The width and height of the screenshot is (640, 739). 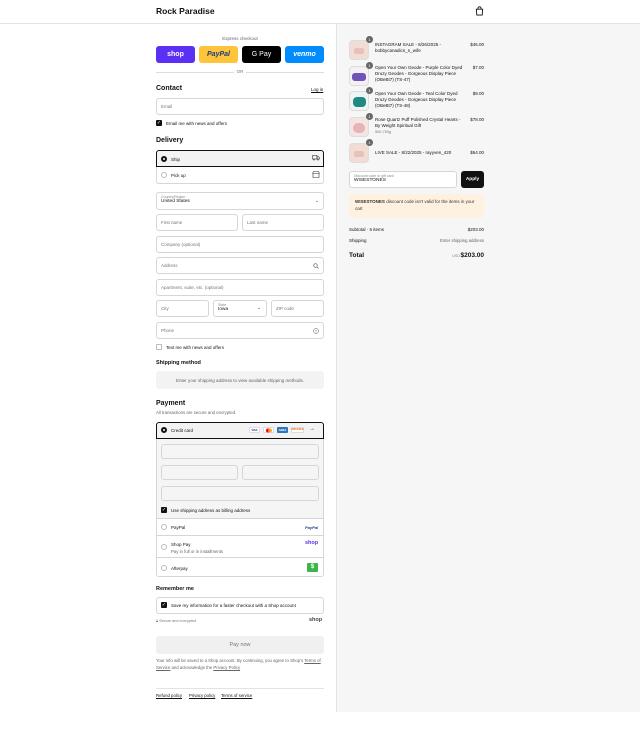 What do you see at coordinates (164, 510) in the screenshot?
I see `billing-address-checkbox: ✓` at bounding box center [164, 510].